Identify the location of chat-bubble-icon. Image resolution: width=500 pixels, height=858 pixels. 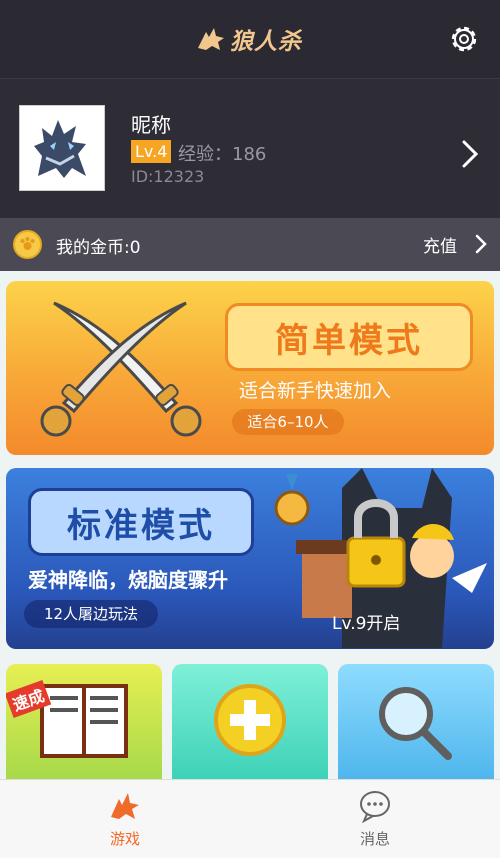
(375, 807).